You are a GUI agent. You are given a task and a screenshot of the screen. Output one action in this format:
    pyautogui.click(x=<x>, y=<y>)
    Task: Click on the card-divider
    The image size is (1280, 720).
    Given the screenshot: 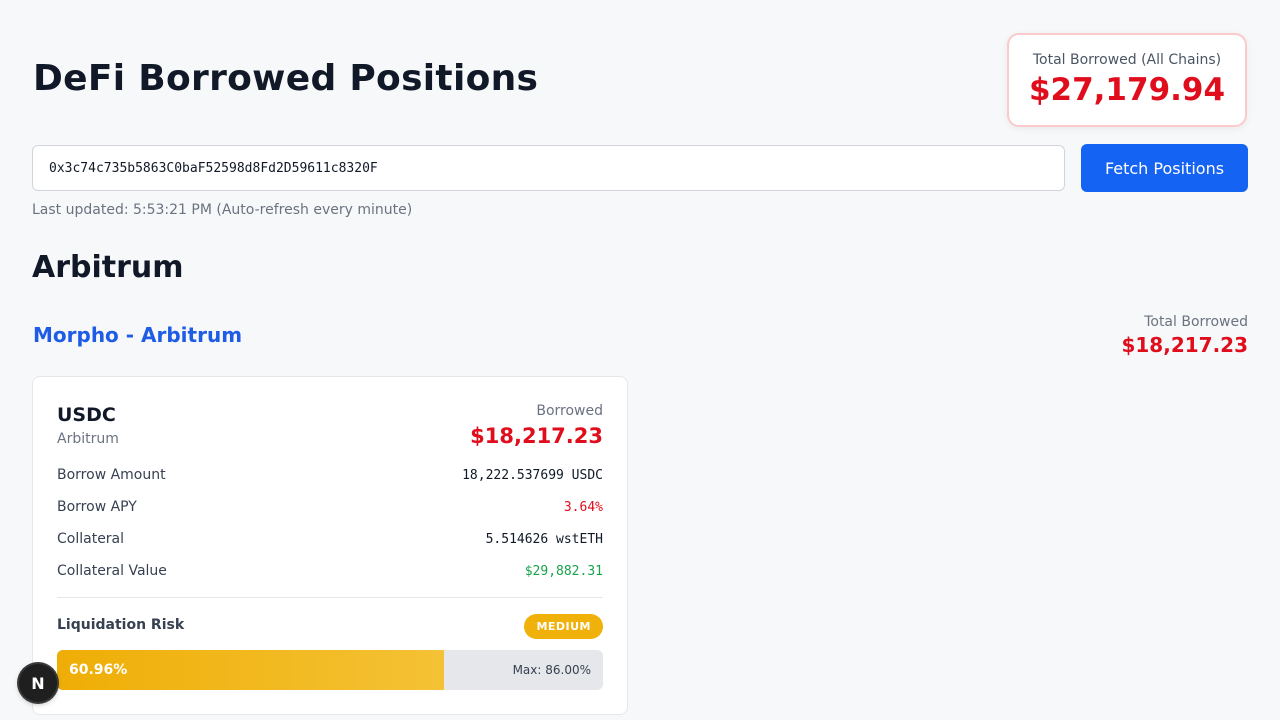 What is the action you would take?
    pyautogui.click(x=330, y=597)
    